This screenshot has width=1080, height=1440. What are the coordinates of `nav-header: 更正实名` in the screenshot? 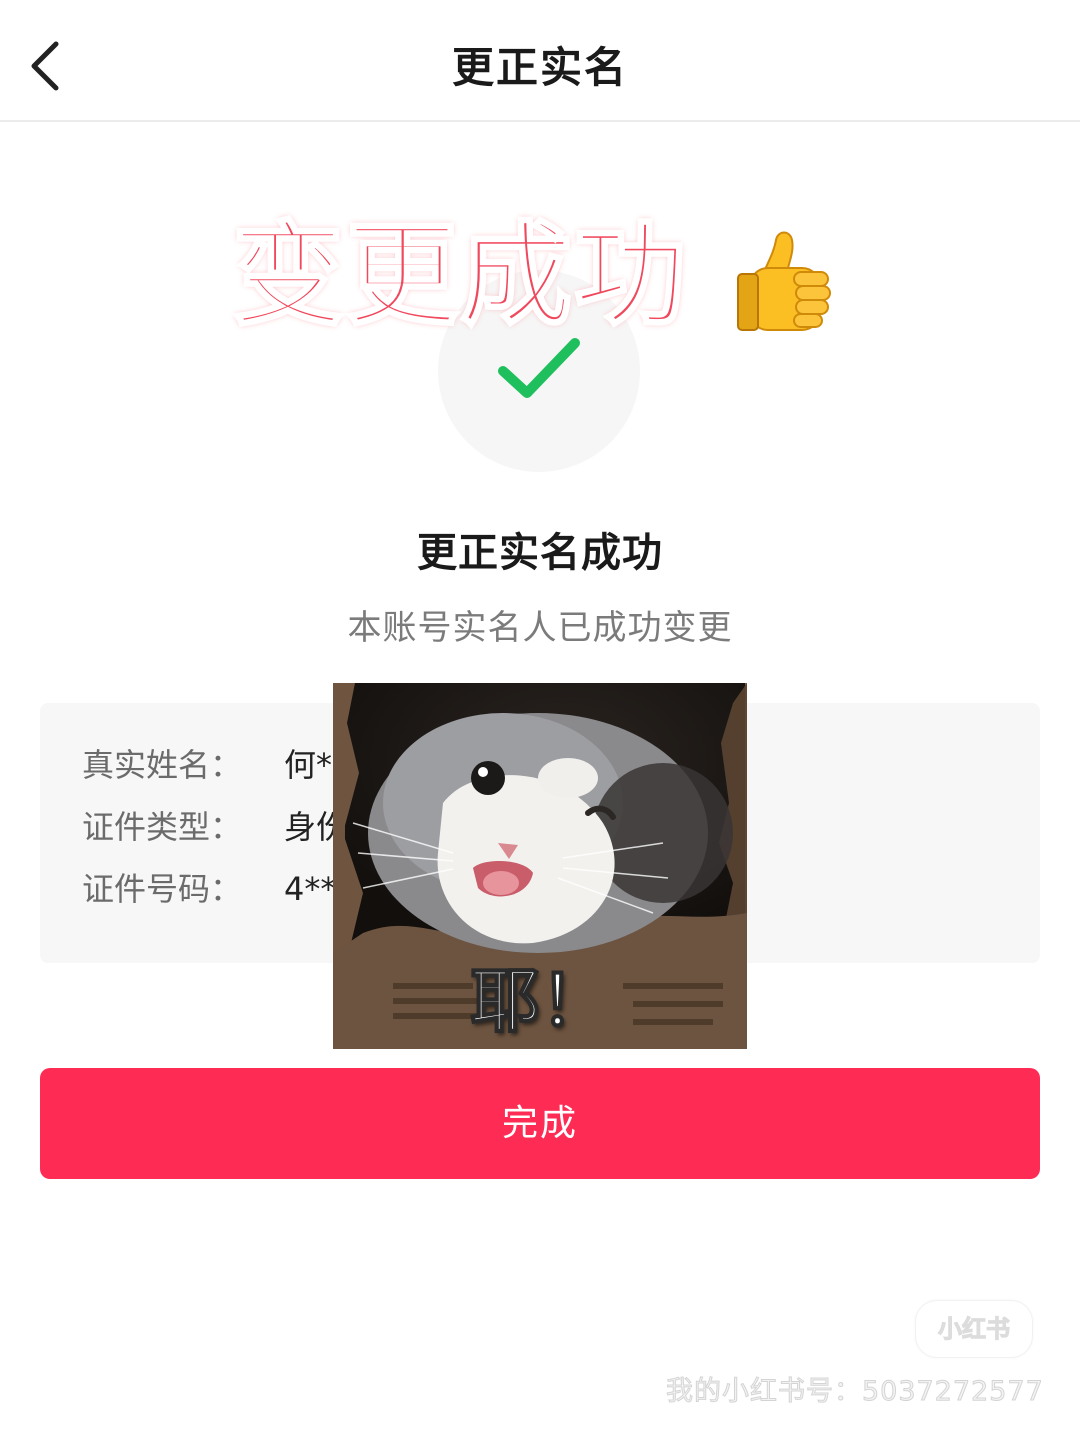 It's located at (540, 61).